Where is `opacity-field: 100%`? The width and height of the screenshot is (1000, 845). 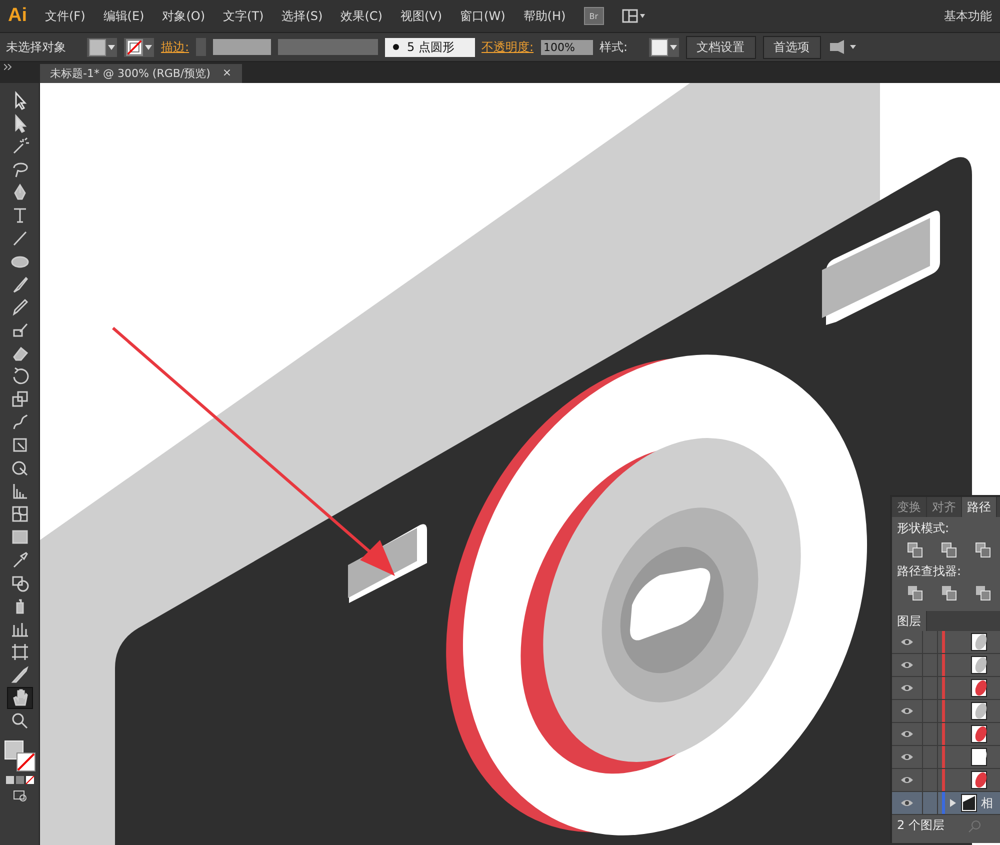
opacity-field: 100% is located at coordinates (566, 47).